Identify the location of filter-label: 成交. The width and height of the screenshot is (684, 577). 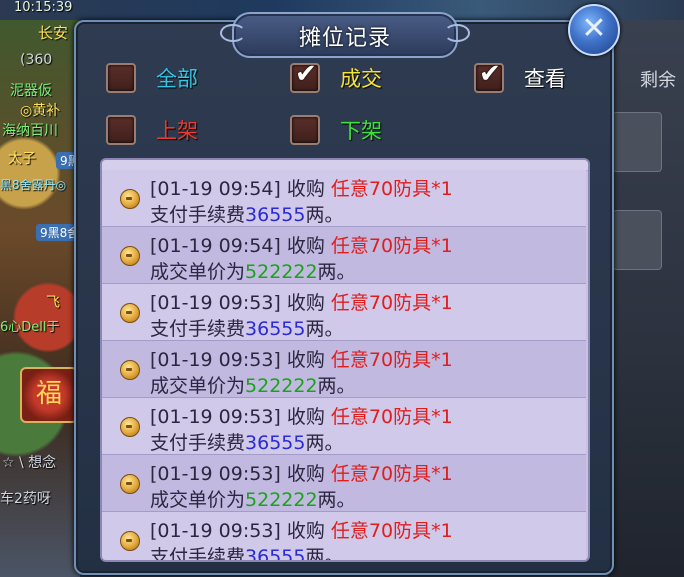
(361, 79).